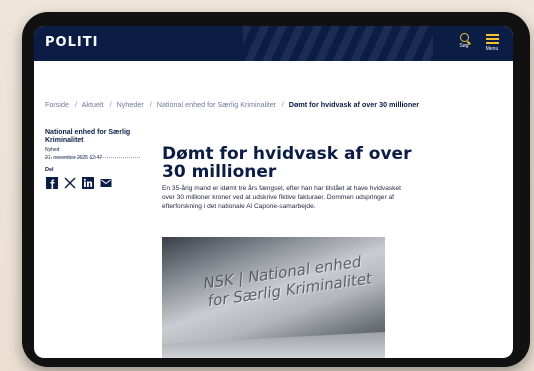 The image size is (534, 371). Describe the element at coordinates (69, 182) in the screenshot. I see `x-icon` at that location.